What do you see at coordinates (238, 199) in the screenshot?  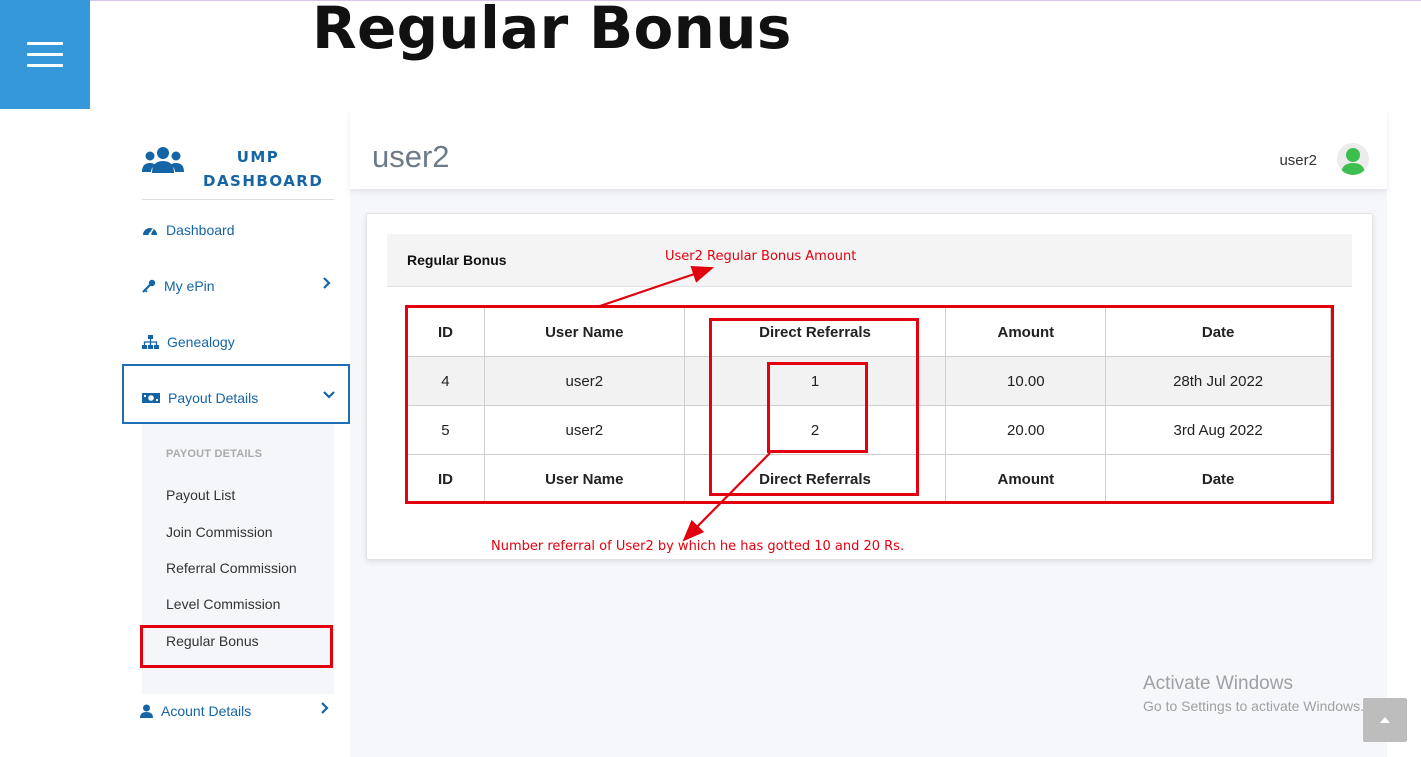 I see `divider` at bounding box center [238, 199].